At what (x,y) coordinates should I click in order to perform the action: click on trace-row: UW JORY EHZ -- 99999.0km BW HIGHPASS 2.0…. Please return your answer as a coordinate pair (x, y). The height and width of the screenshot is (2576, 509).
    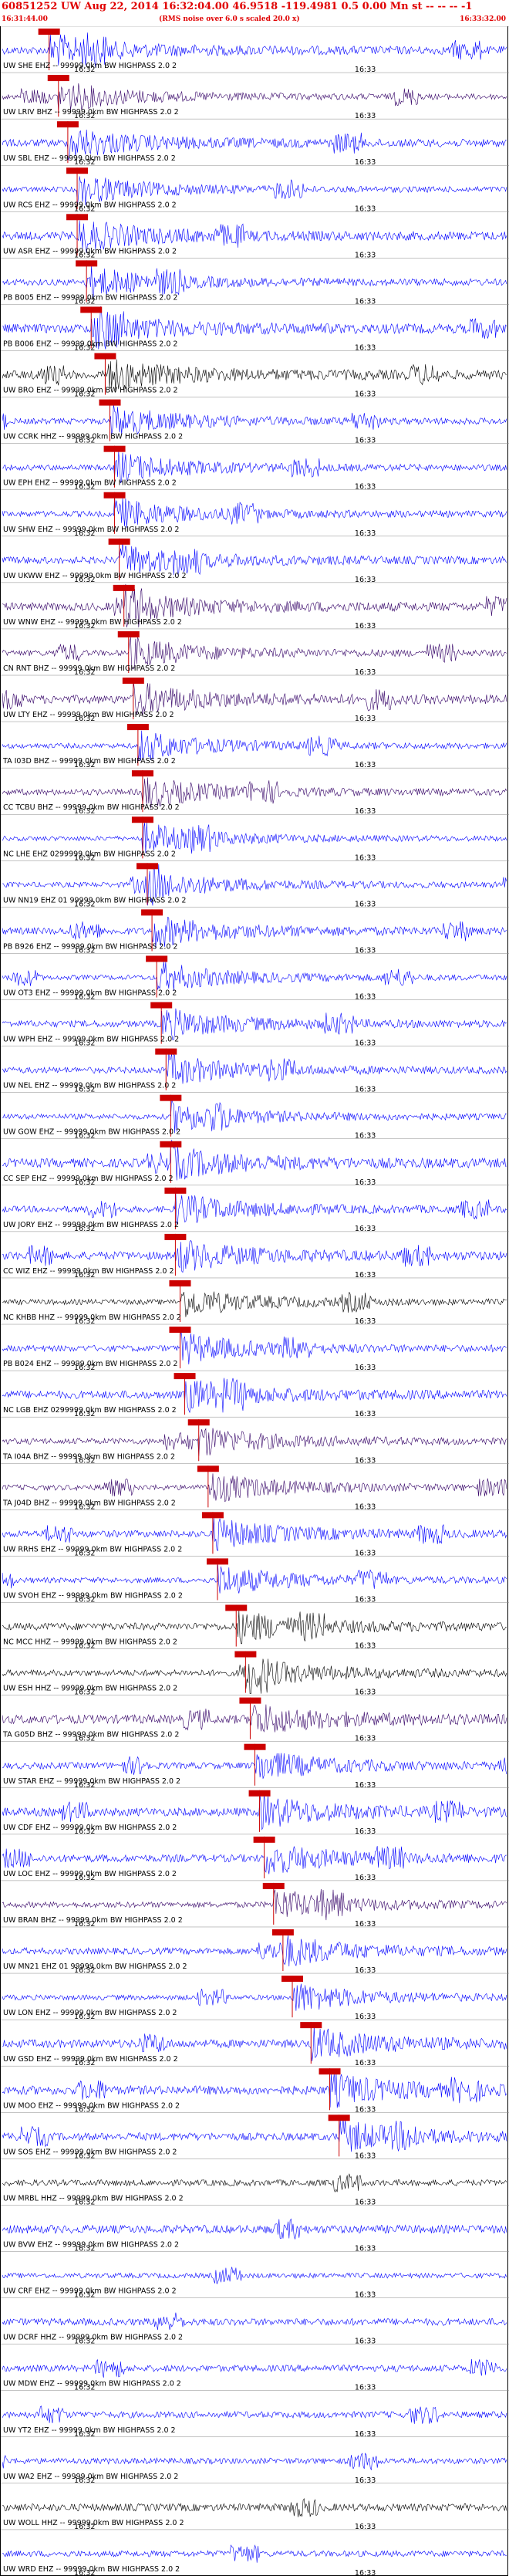
    Looking at the image, I should click on (255, 1209).